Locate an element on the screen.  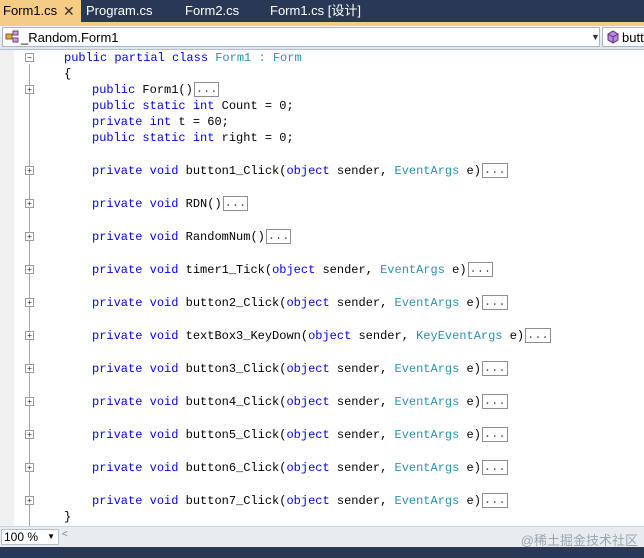
method-name: button3_Click is located at coordinates (232, 369).